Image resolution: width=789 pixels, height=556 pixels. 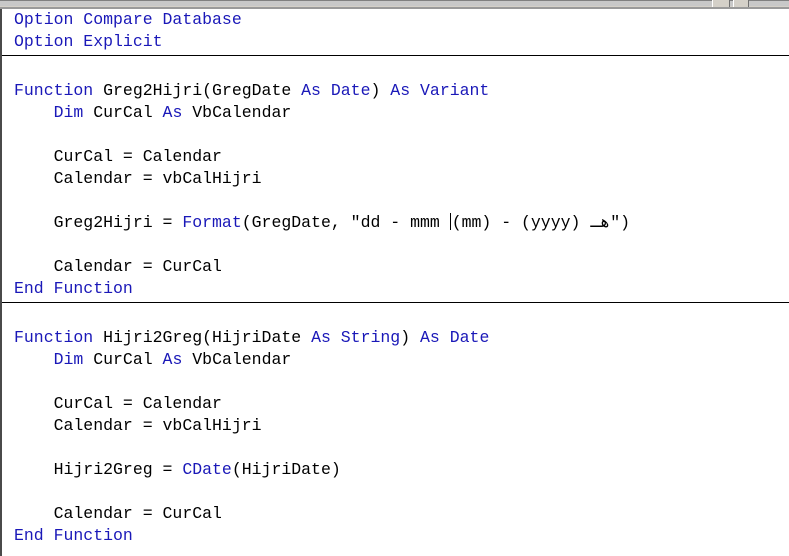 What do you see at coordinates (98, 469) in the screenshot?
I see `code-text: Hijri2Greg =` at bounding box center [98, 469].